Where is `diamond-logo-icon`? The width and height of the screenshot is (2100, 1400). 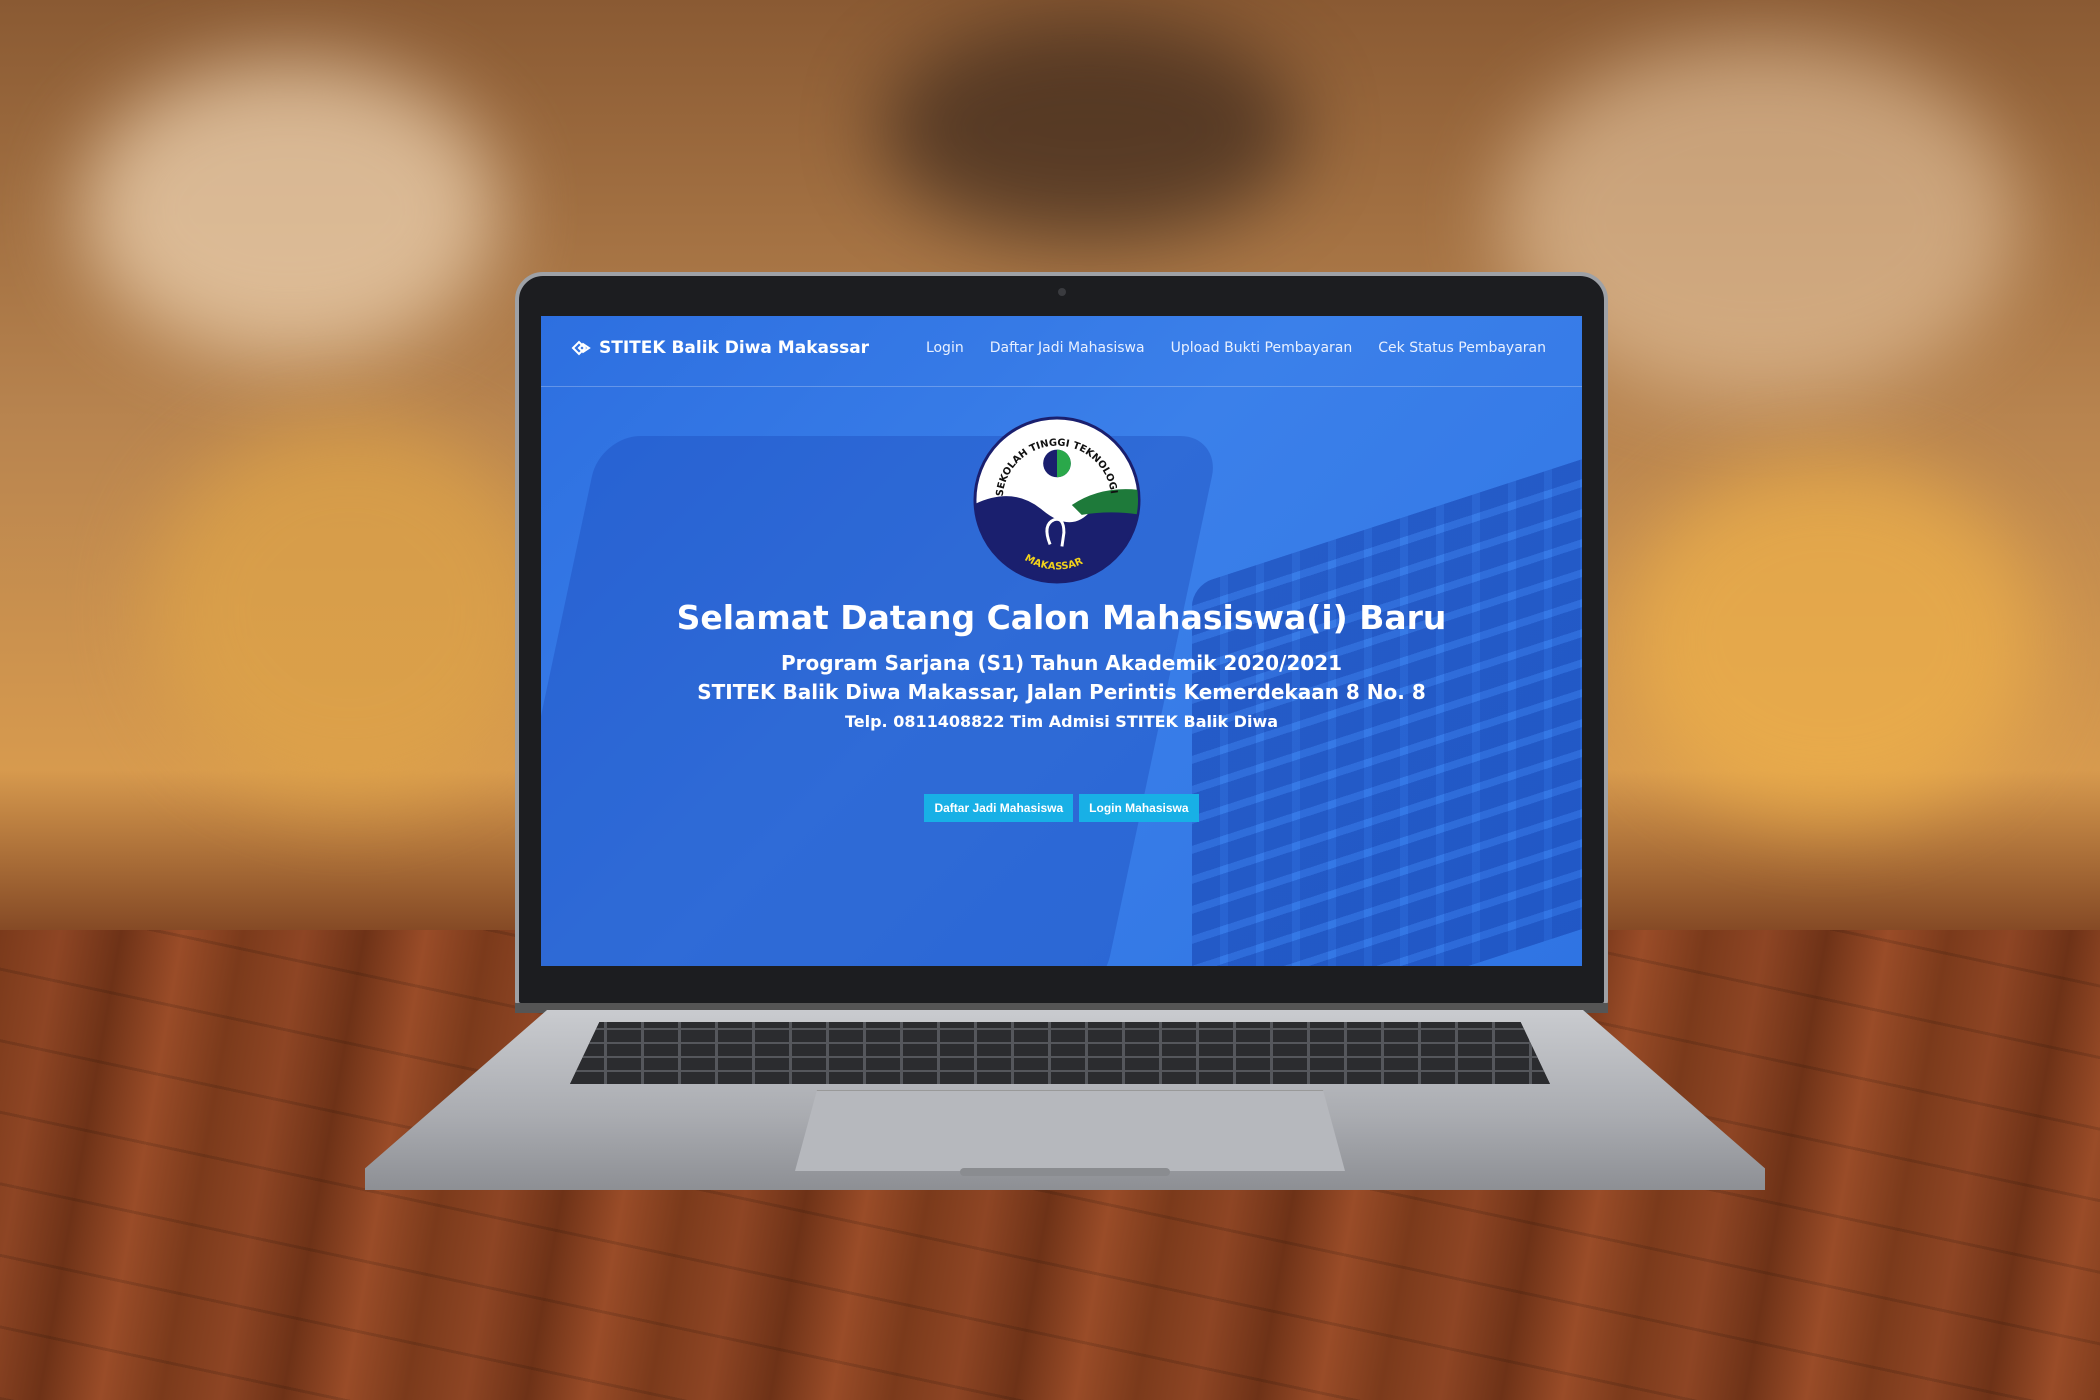 diamond-logo-icon is located at coordinates (581, 348).